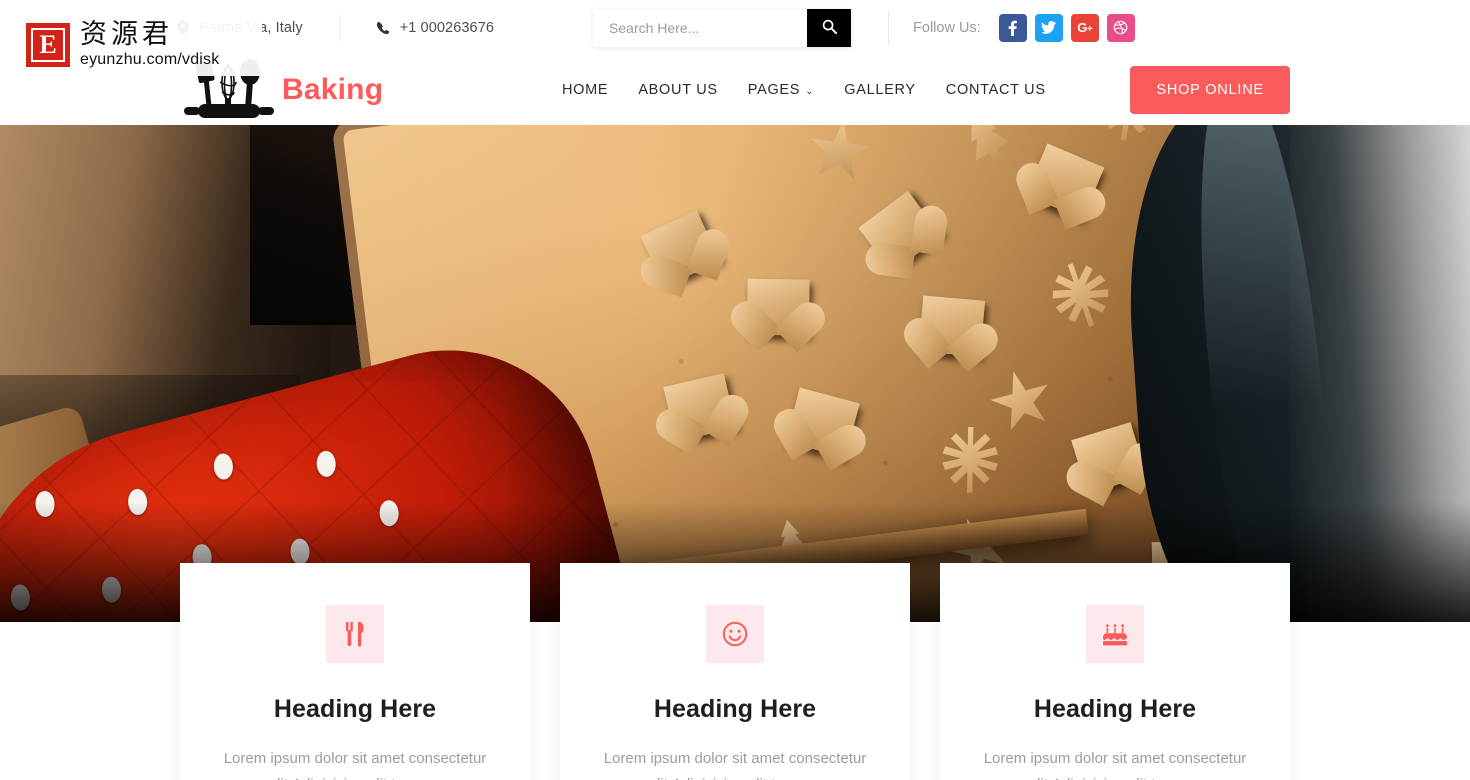 This screenshot has height=780, width=1470. What do you see at coordinates (1066, 27) in the screenshot?
I see `social-links: G+` at bounding box center [1066, 27].